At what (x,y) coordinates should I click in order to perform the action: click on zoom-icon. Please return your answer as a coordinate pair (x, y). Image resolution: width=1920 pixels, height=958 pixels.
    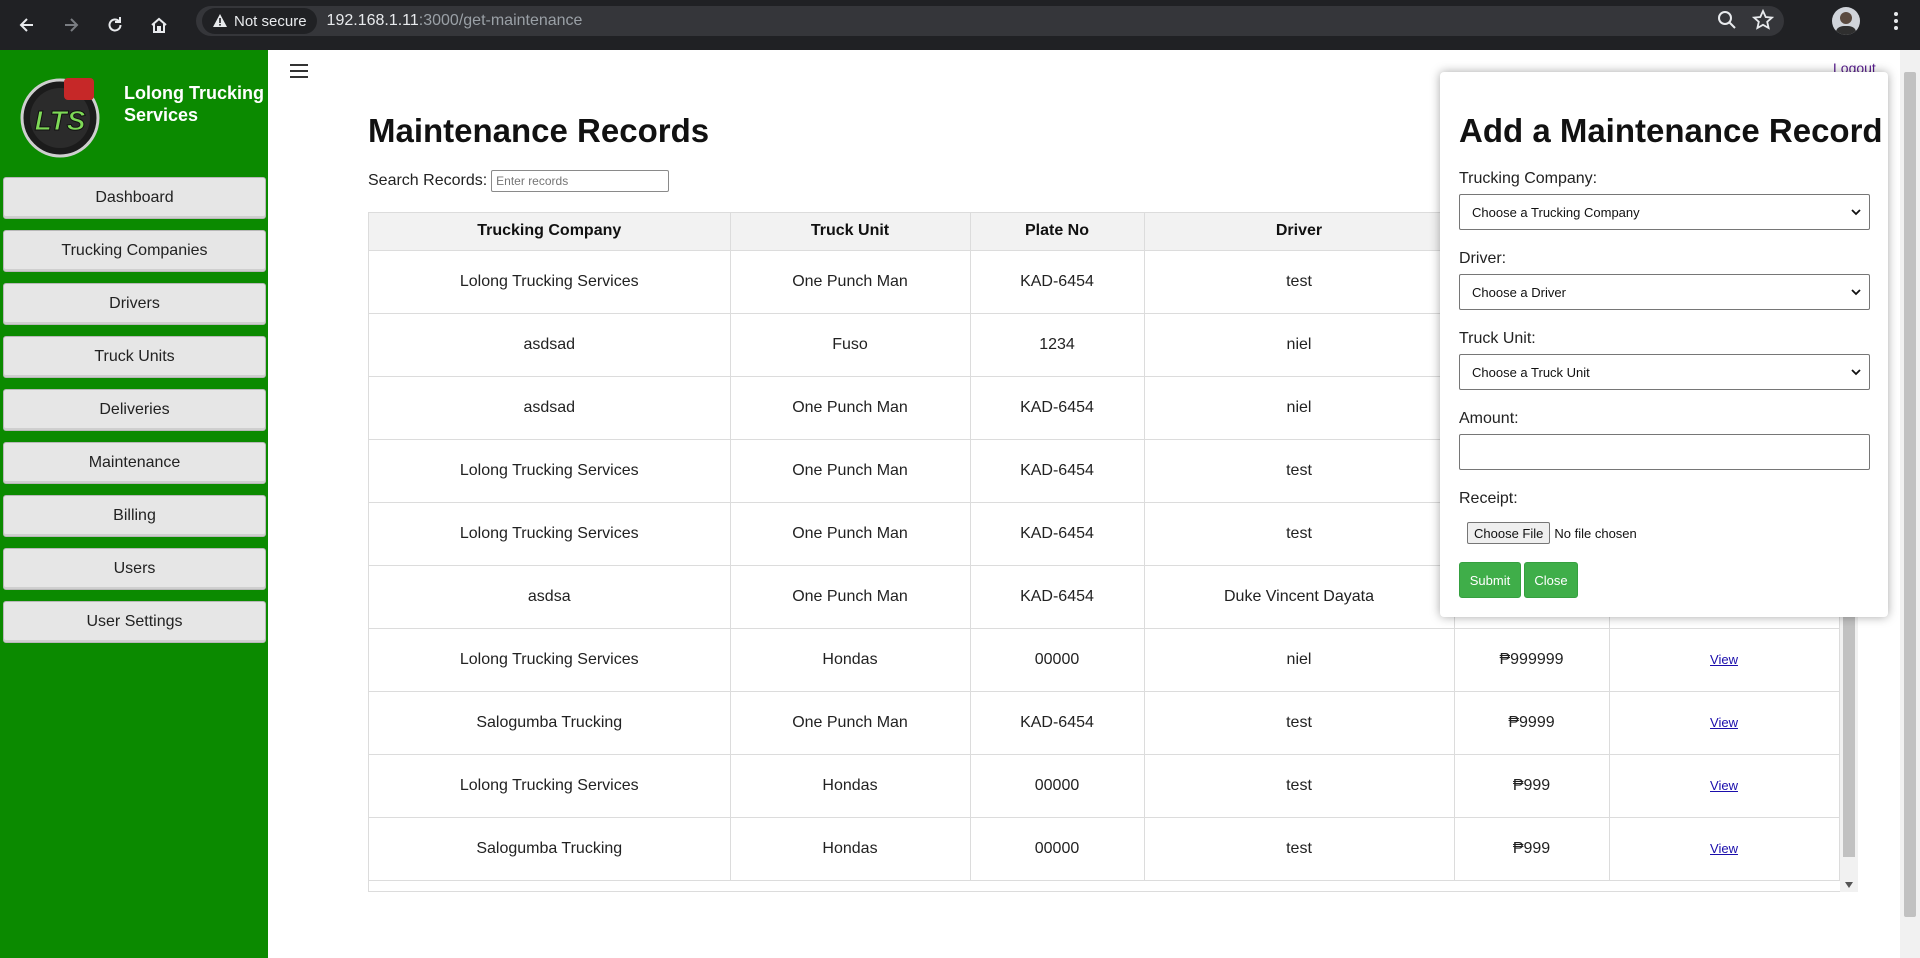
    Looking at the image, I should click on (1727, 20).